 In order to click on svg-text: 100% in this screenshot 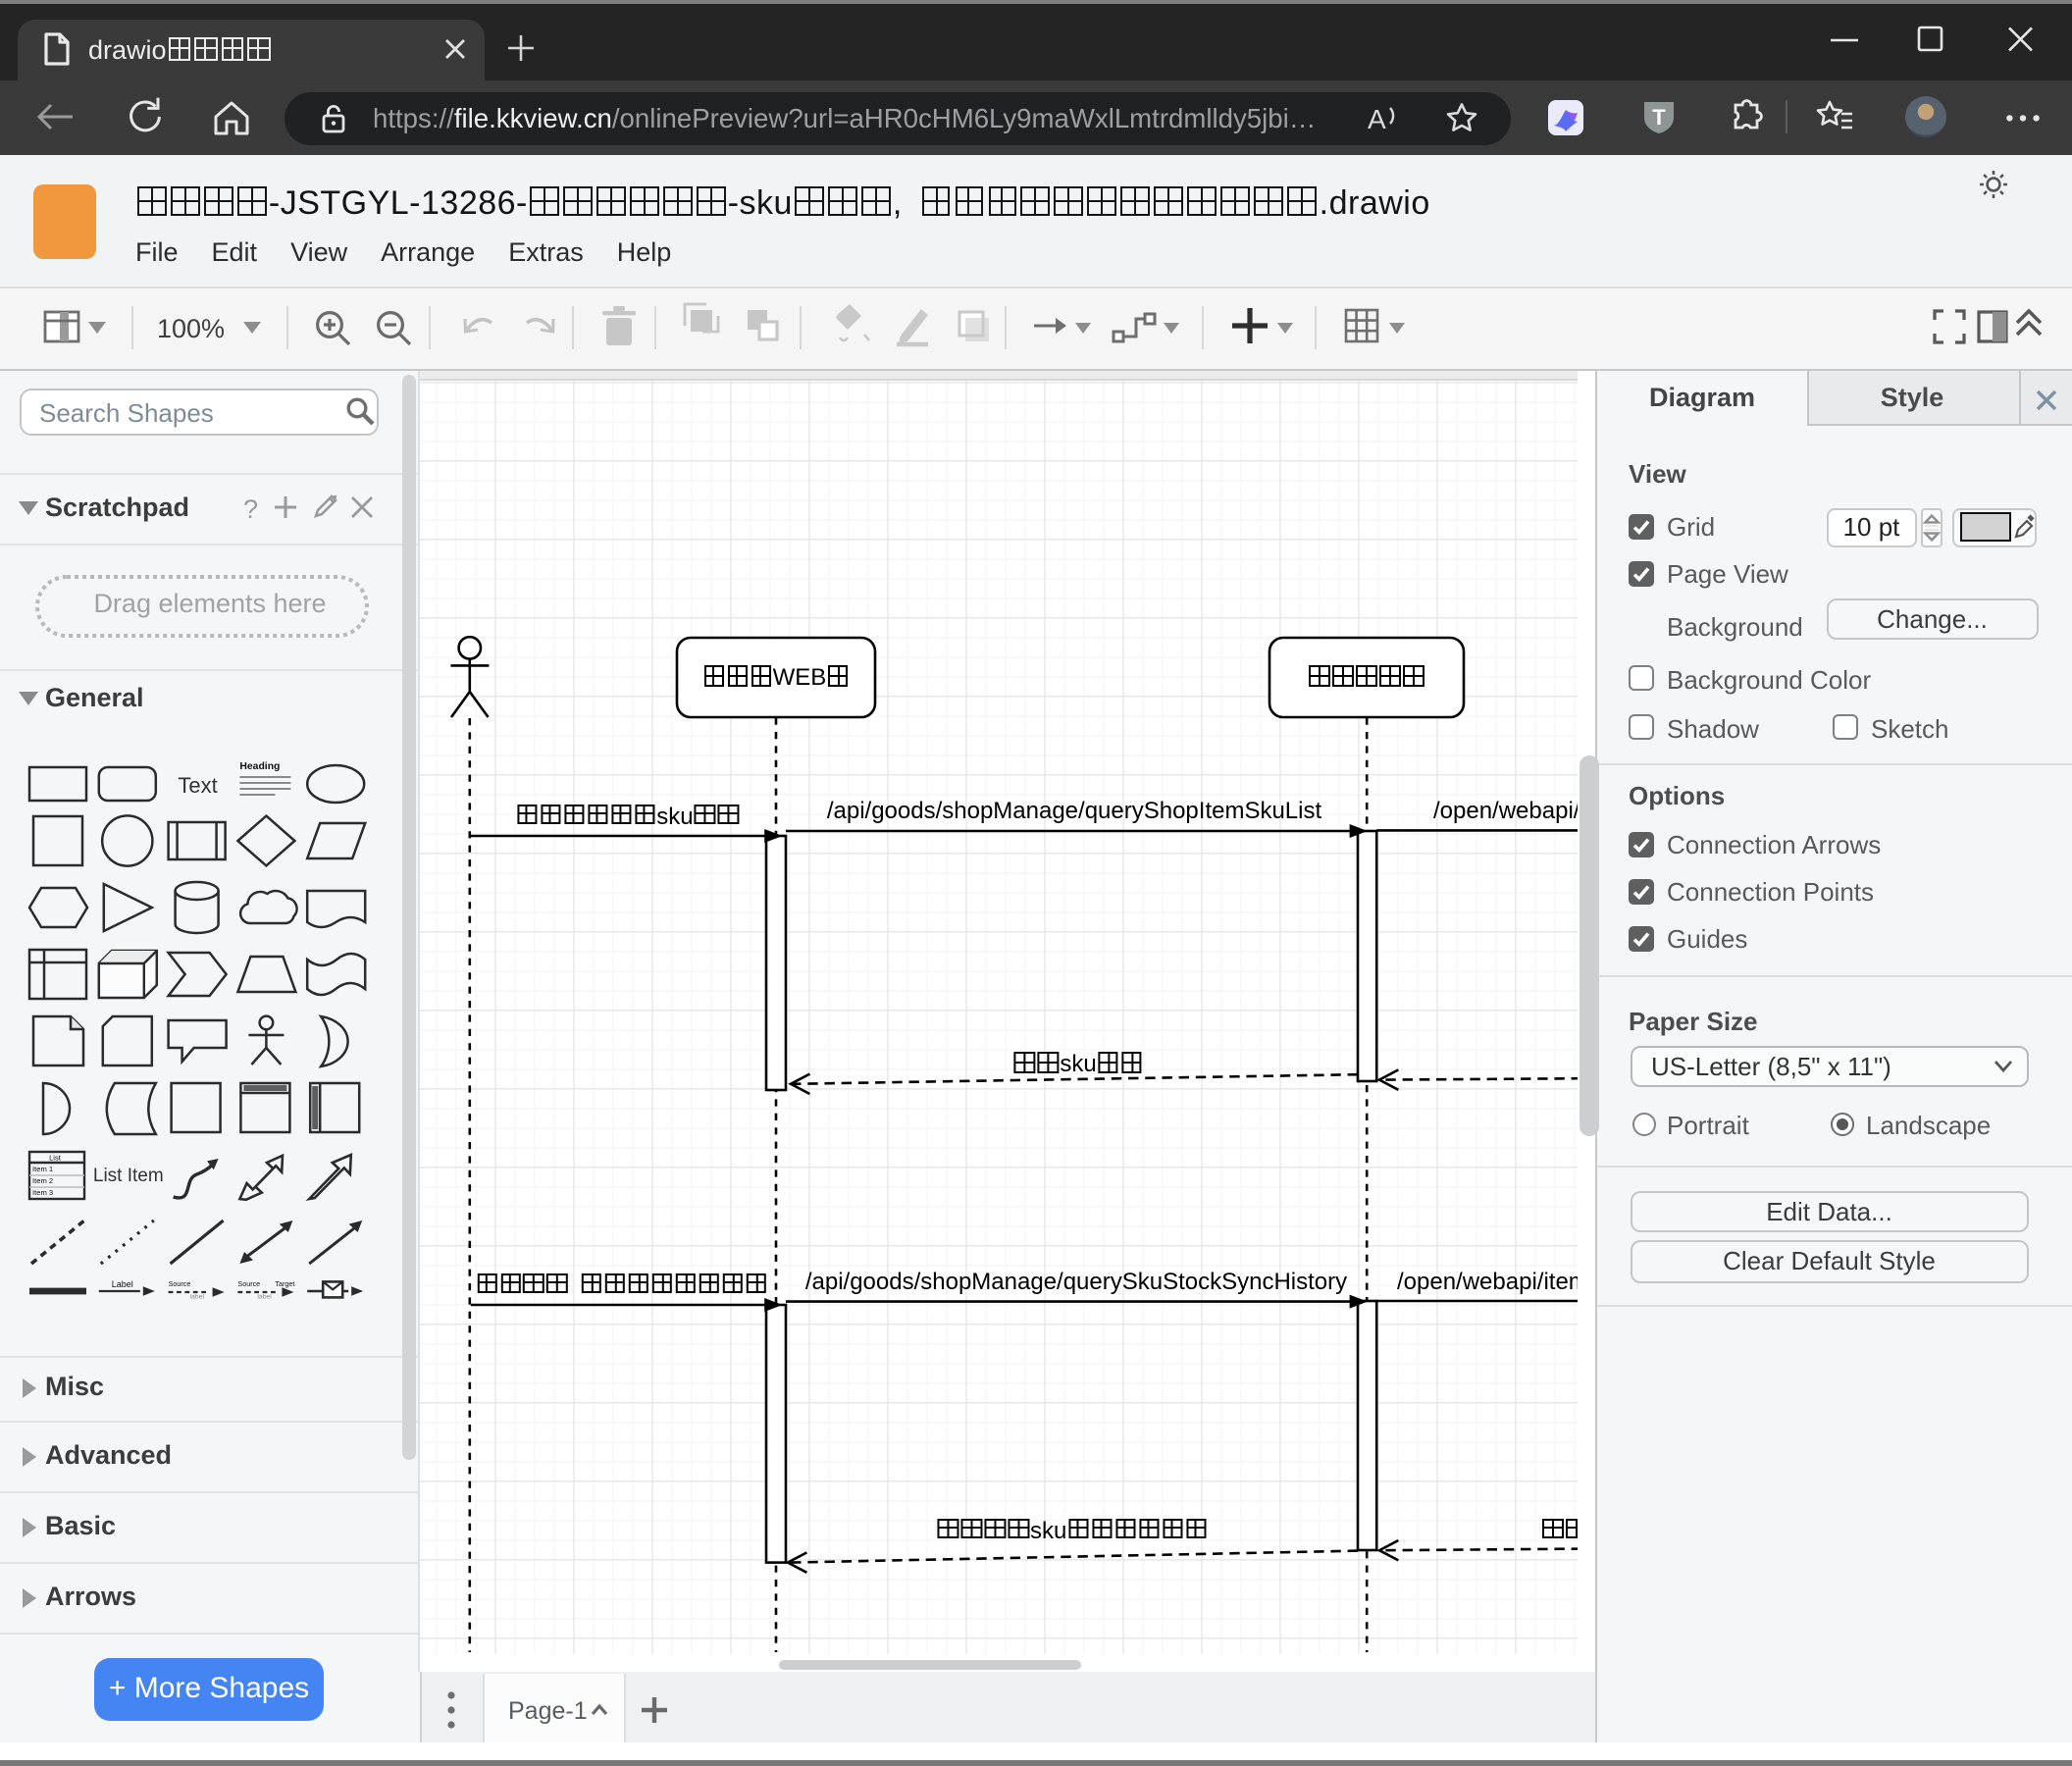, I will do `click(191, 328)`.